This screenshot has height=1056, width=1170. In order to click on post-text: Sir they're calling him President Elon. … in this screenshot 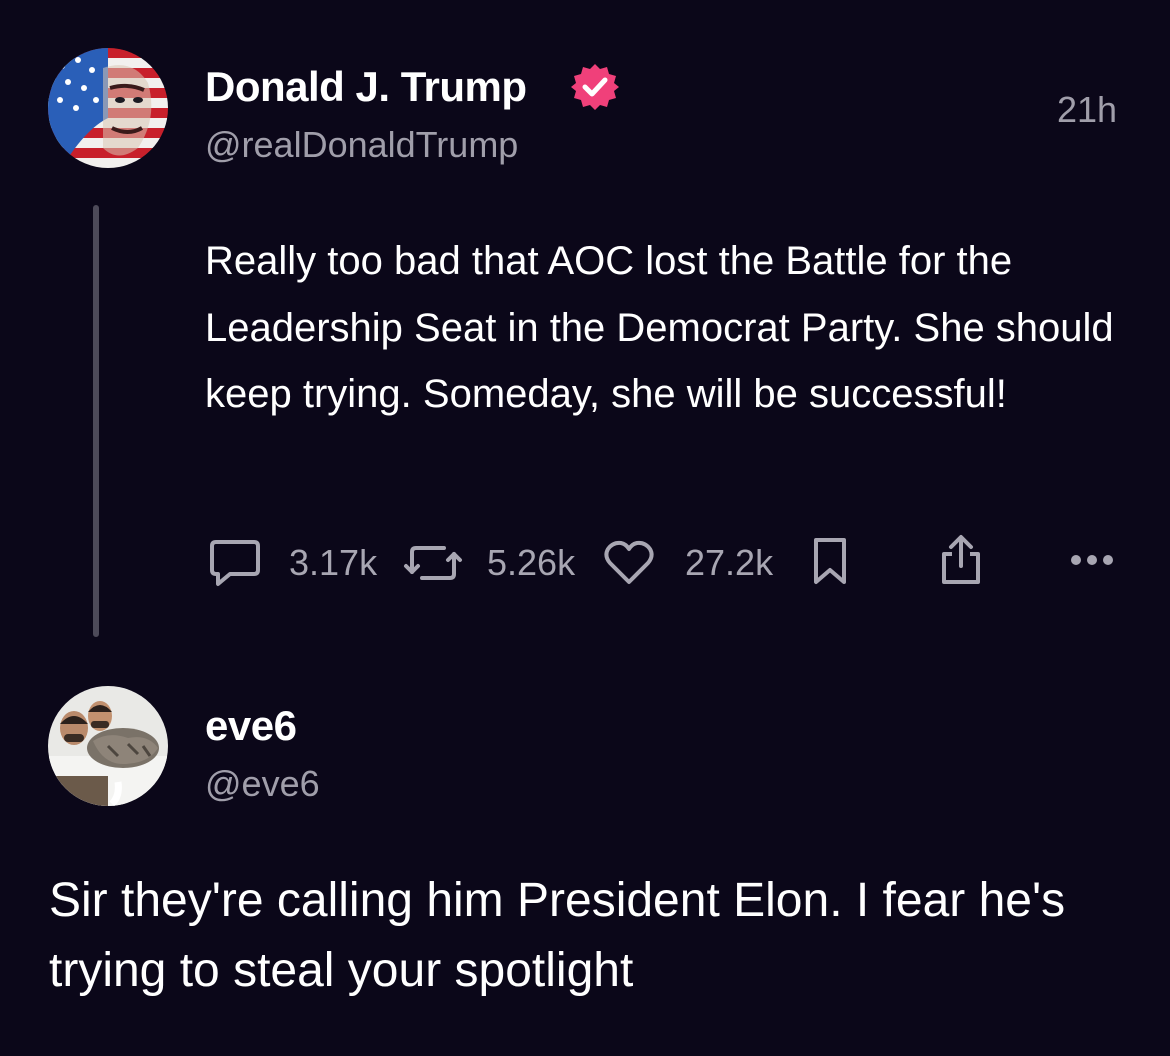, I will do `click(557, 935)`.